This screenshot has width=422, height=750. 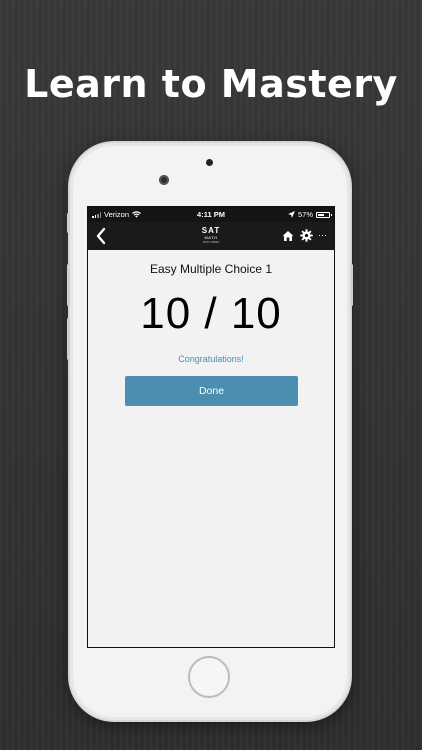 What do you see at coordinates (211, 214) in the screenshot?
I see `status-bar: Verizon 4:11 PM 57%` at bounding box center [211, 214].